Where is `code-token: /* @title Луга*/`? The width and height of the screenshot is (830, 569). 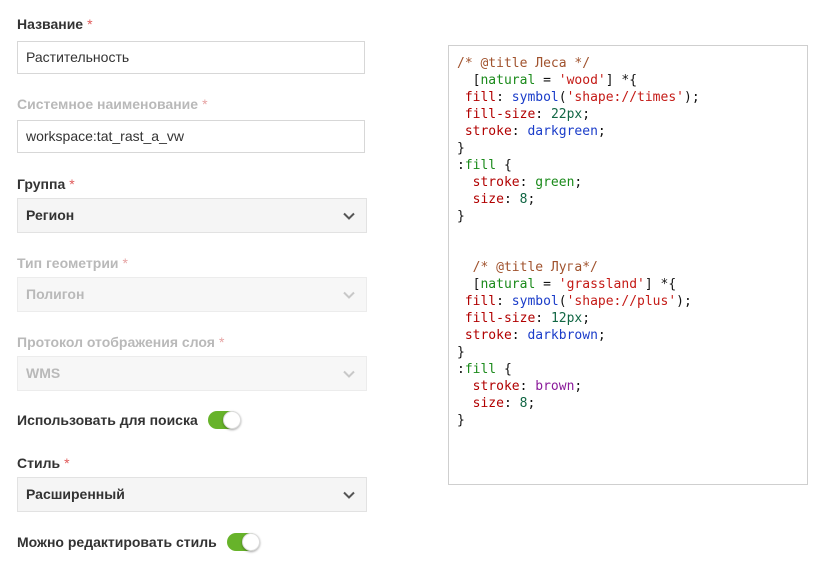 code-token: /* @title Луга*/ is located at coordinates (535, 267).